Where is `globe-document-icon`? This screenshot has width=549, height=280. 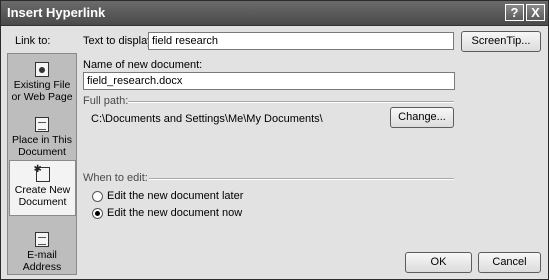 globe-document-icon is located at coordinates (42, 69).